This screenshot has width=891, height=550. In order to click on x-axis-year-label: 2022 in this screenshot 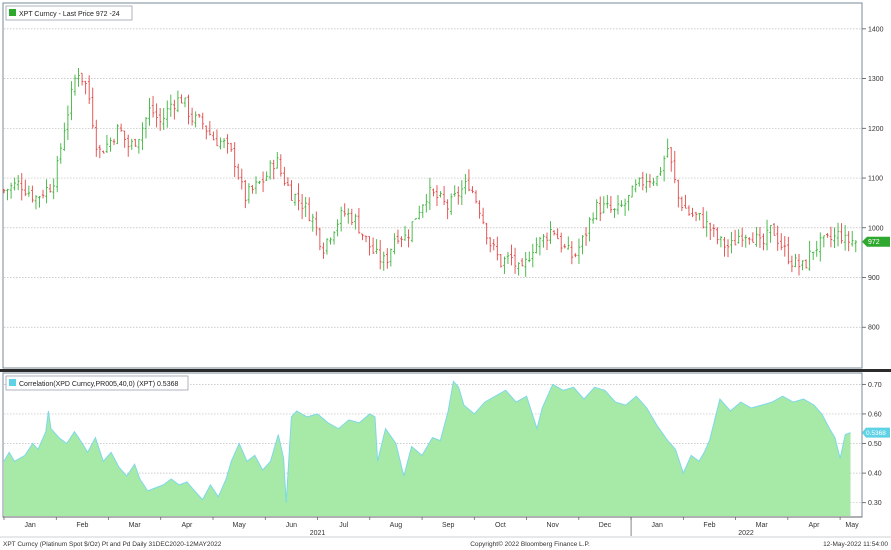, I will do `click(746, 533)`.